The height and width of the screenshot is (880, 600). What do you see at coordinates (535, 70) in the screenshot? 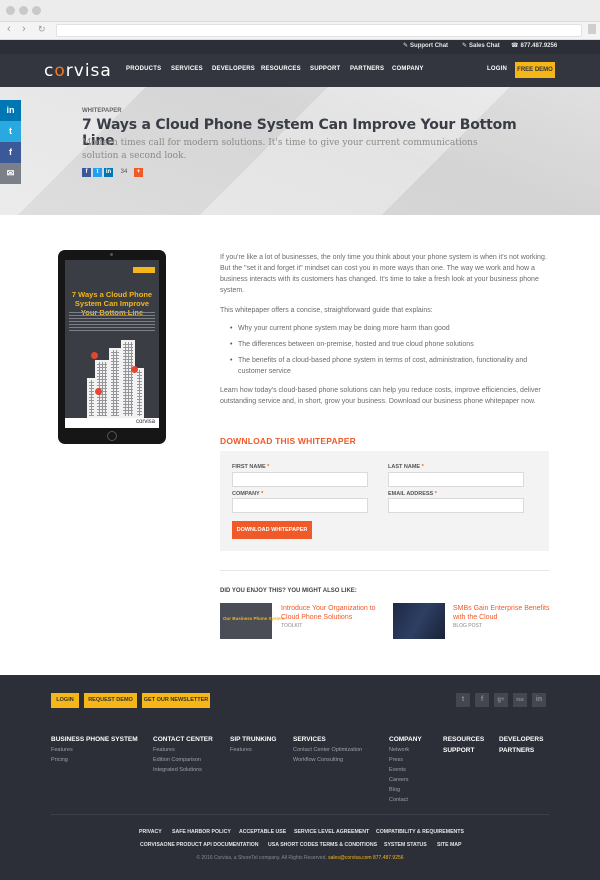
I see `free-demo-button: FREE DEMO` at bounding box center [535, 70].